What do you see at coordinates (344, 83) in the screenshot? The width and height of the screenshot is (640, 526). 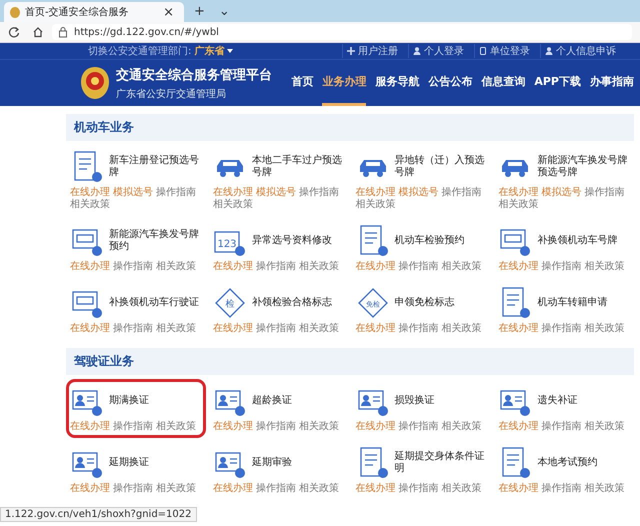 I see `nav-tab: 业务办理` at bounding box center [344, 83].